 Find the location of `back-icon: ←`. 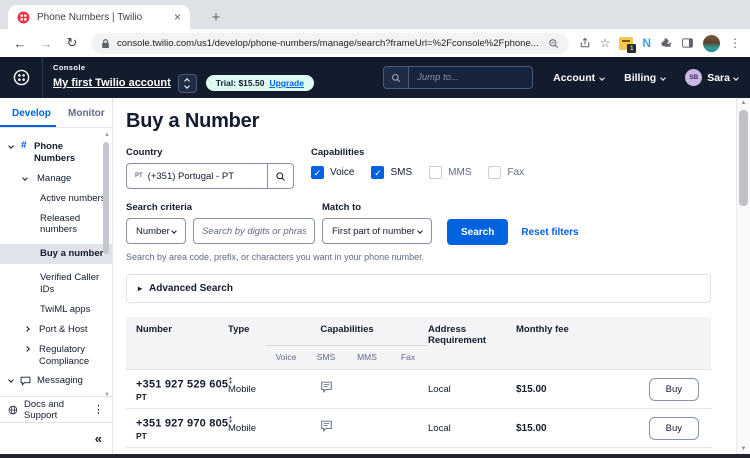

back-icon: ← is located at coordinates (20, 43).